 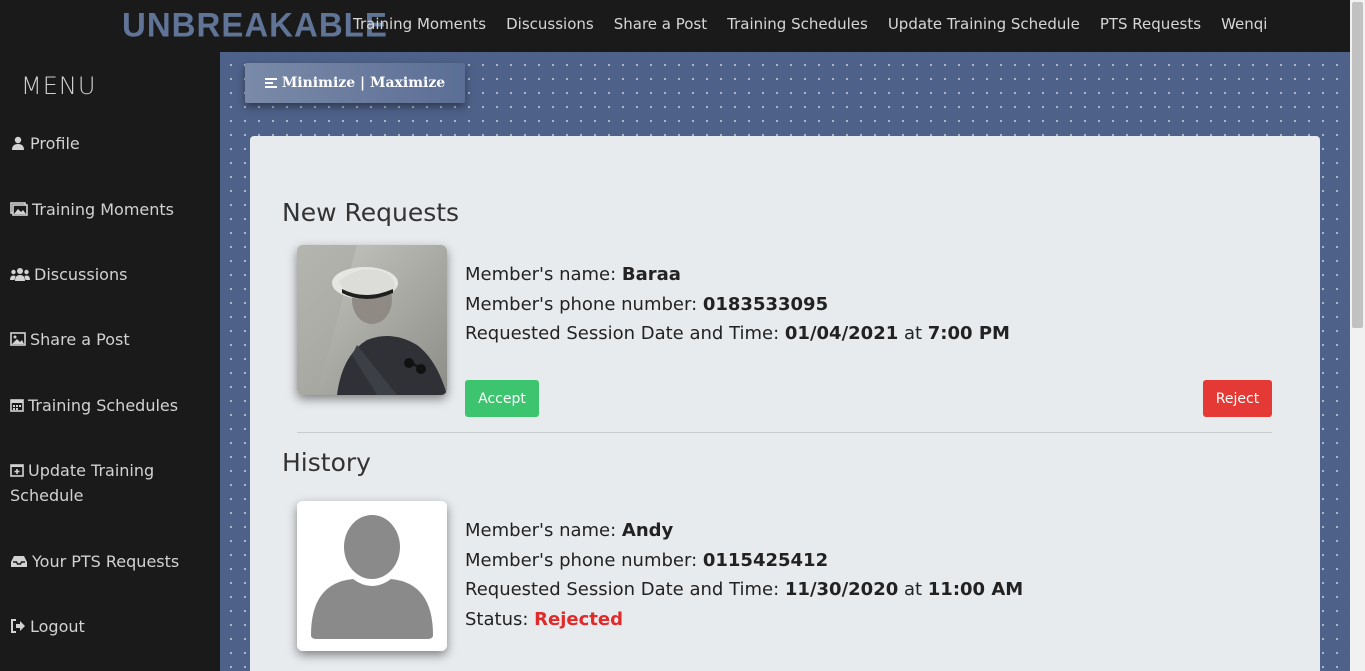 What do you see at coordinates (502, 398) in the screenshot?
I see `accept-button: Accept` at bounding box center [502, 398].